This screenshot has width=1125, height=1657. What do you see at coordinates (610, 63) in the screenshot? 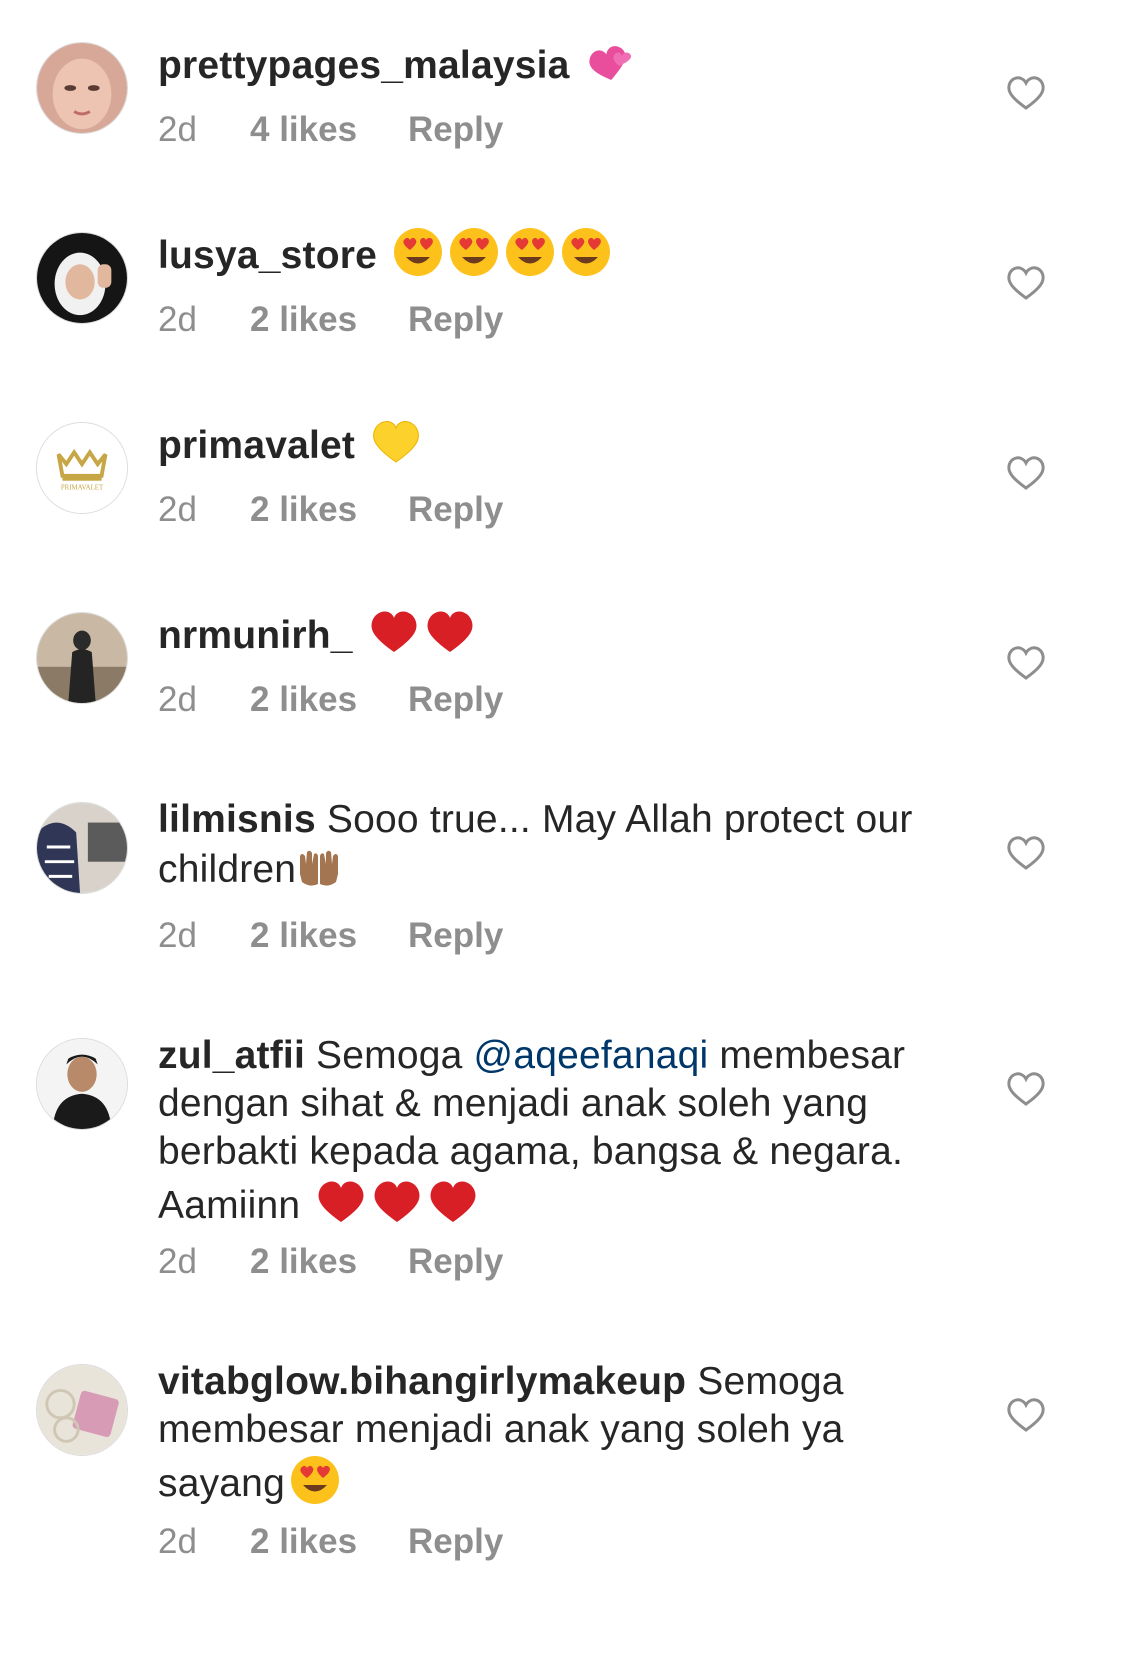
I see `two-hearts-icon` at bounding box center [610, 63].